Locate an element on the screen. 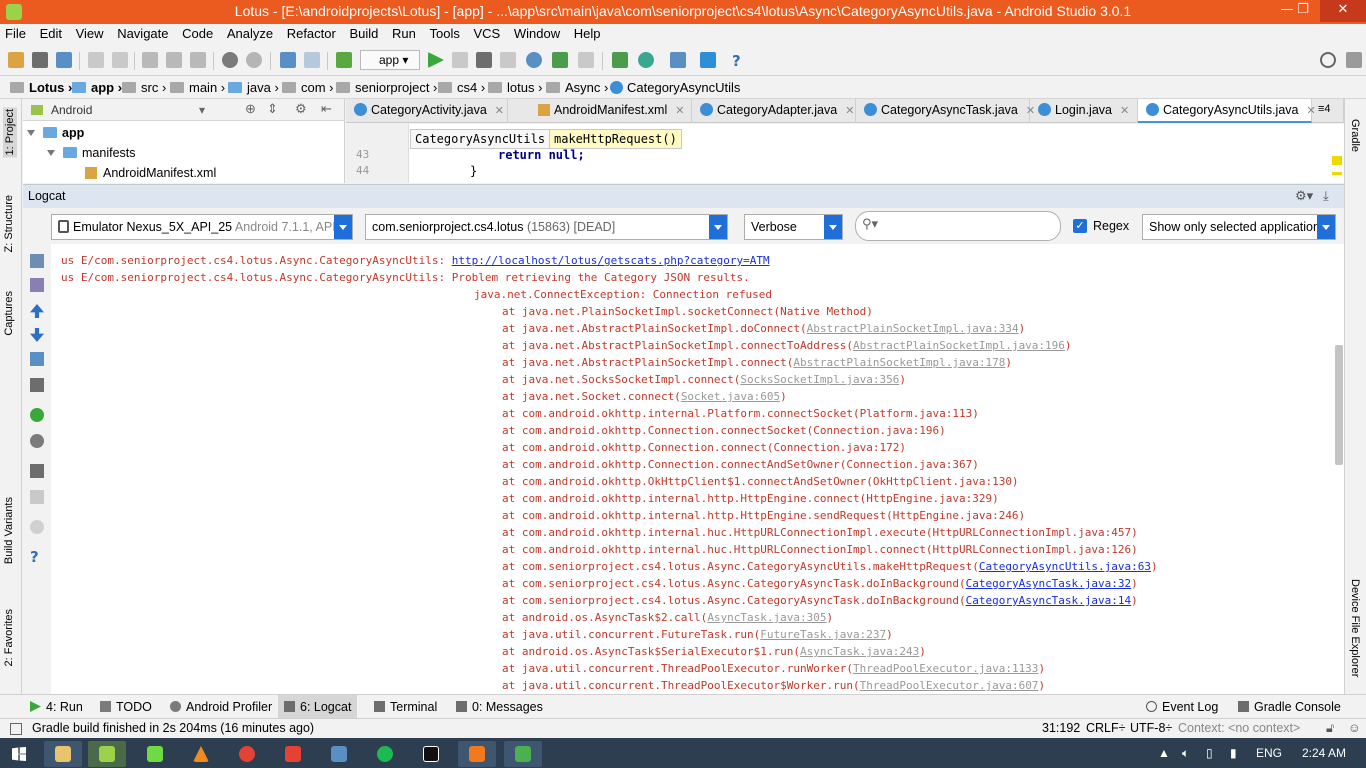 The image size is (1366, 768). debug-icon is located at coordinates (484, 60).